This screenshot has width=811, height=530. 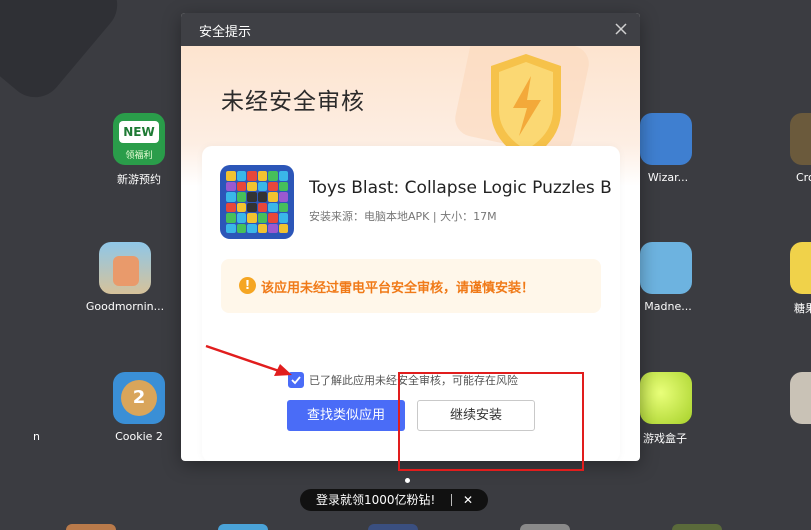 What do you see at coordinates (491, 421) in the screenshot?
I see `annotation-highlight-box` at bounding box center [491, 421].